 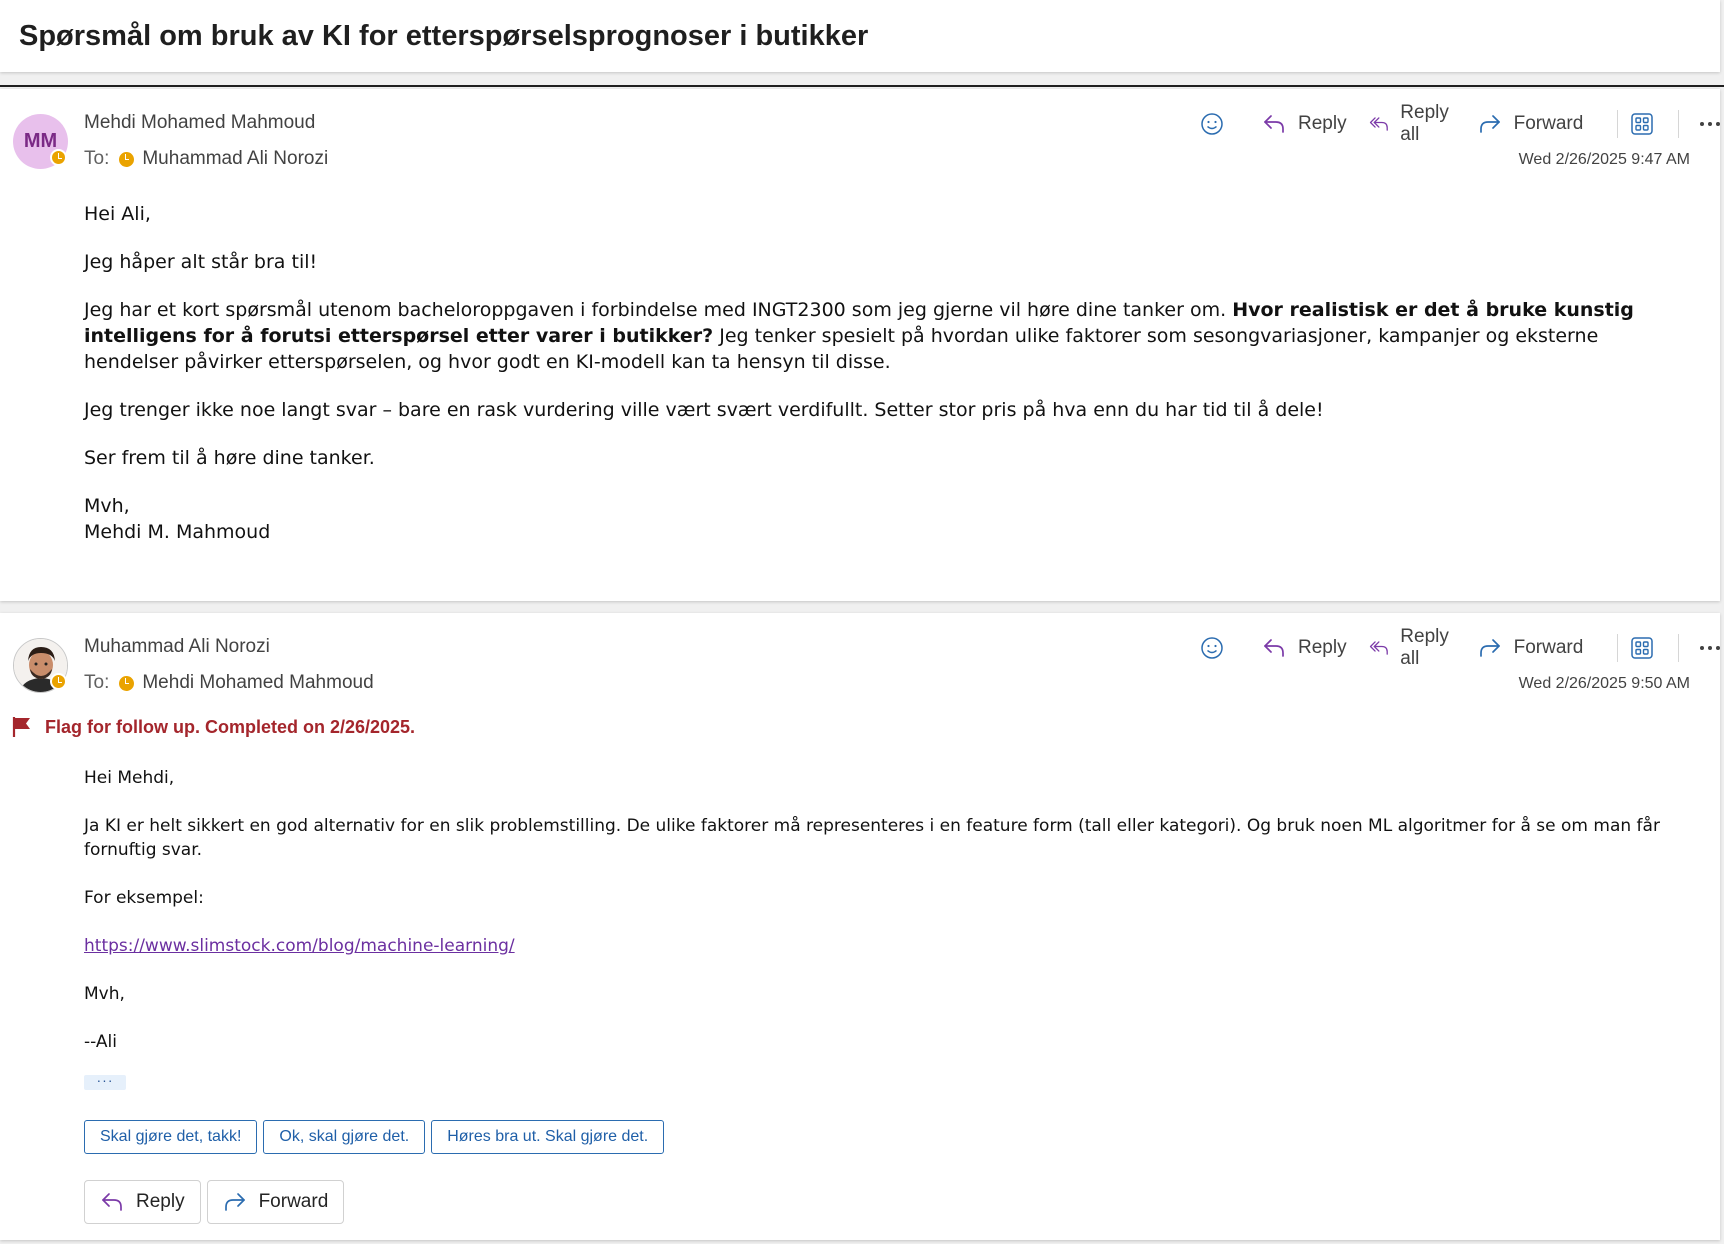 What do you see at coordinates (257, 683) in the screenshot?
I see `recipient-name: Mehdi Mohamed Mahmoud` at bounding box center [257, 683].